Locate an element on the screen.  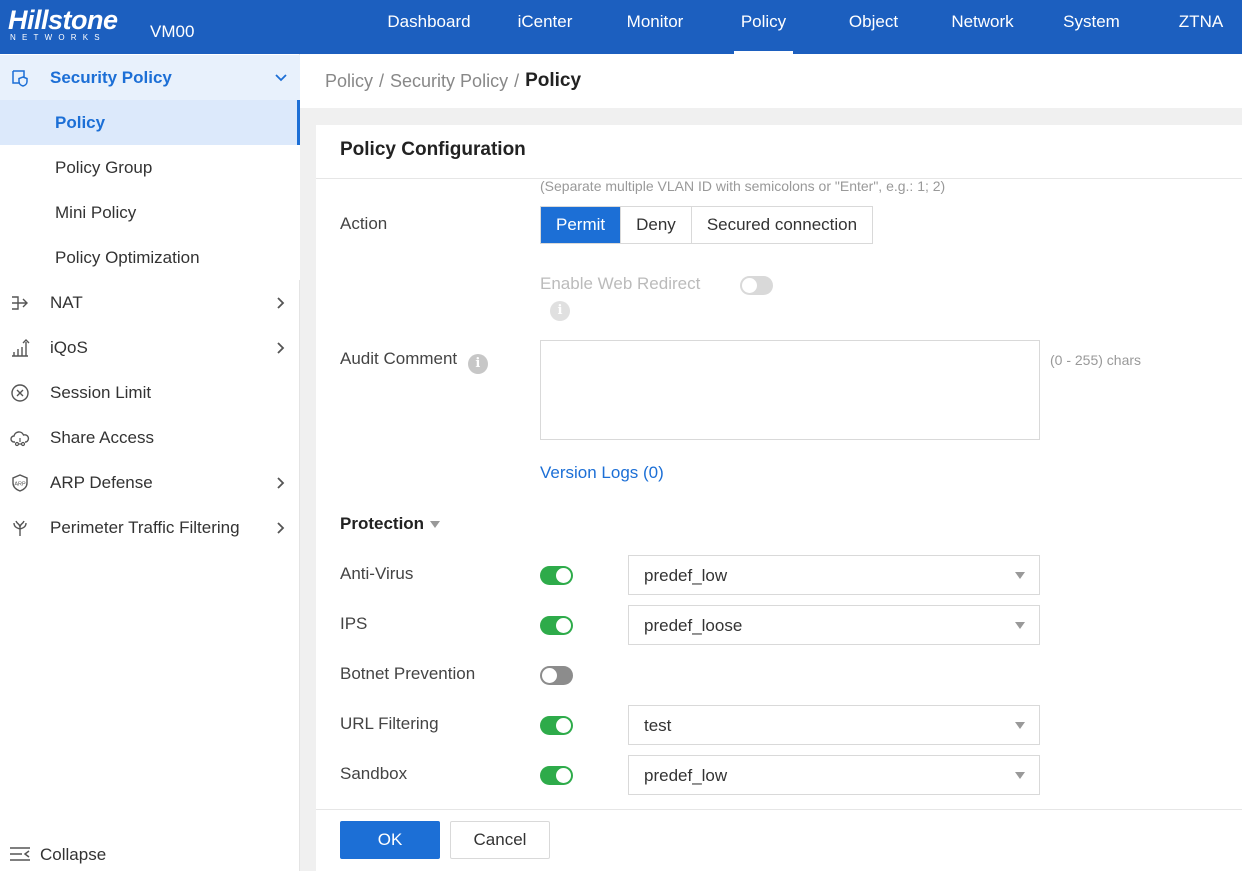
collapse-sidebar-button: Collapse is located at coordinates (149, 854).